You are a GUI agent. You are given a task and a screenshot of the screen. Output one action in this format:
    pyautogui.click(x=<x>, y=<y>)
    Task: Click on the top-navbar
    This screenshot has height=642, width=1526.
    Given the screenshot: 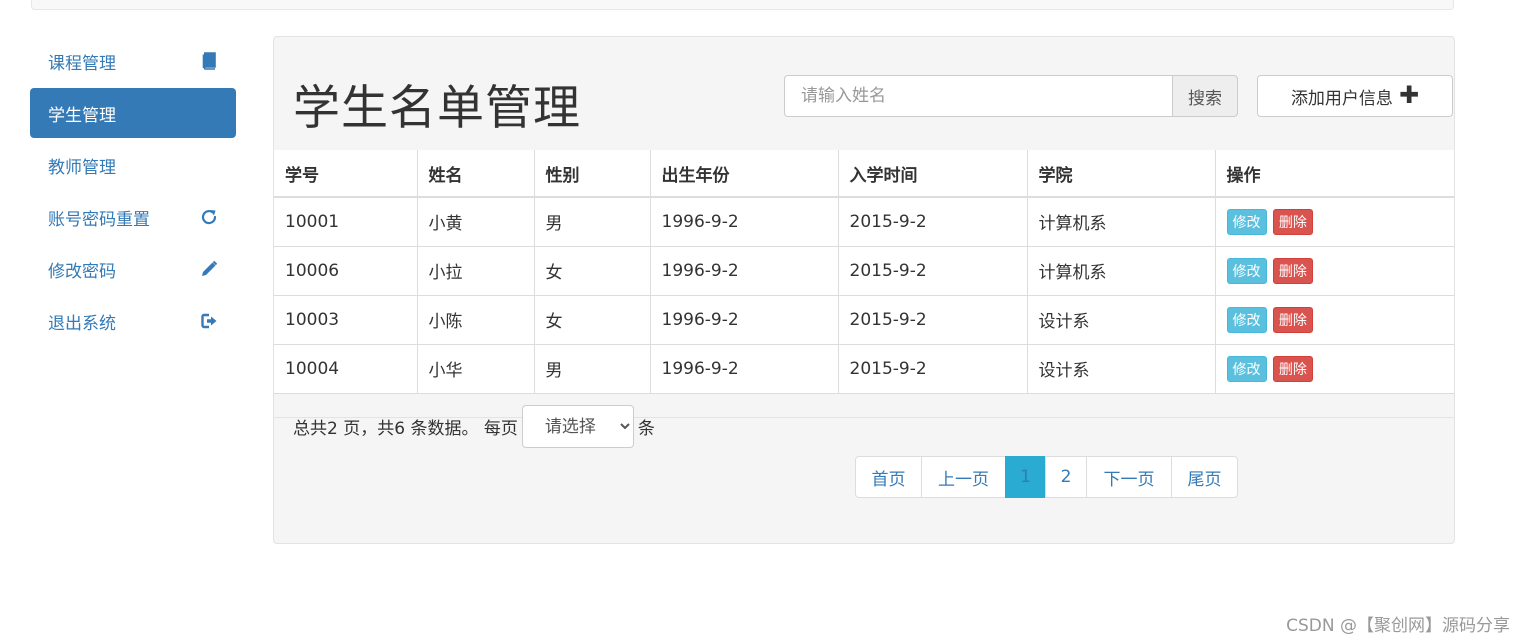 What is the action you would take?
    pyautogui.click(x=742, y=5)
    